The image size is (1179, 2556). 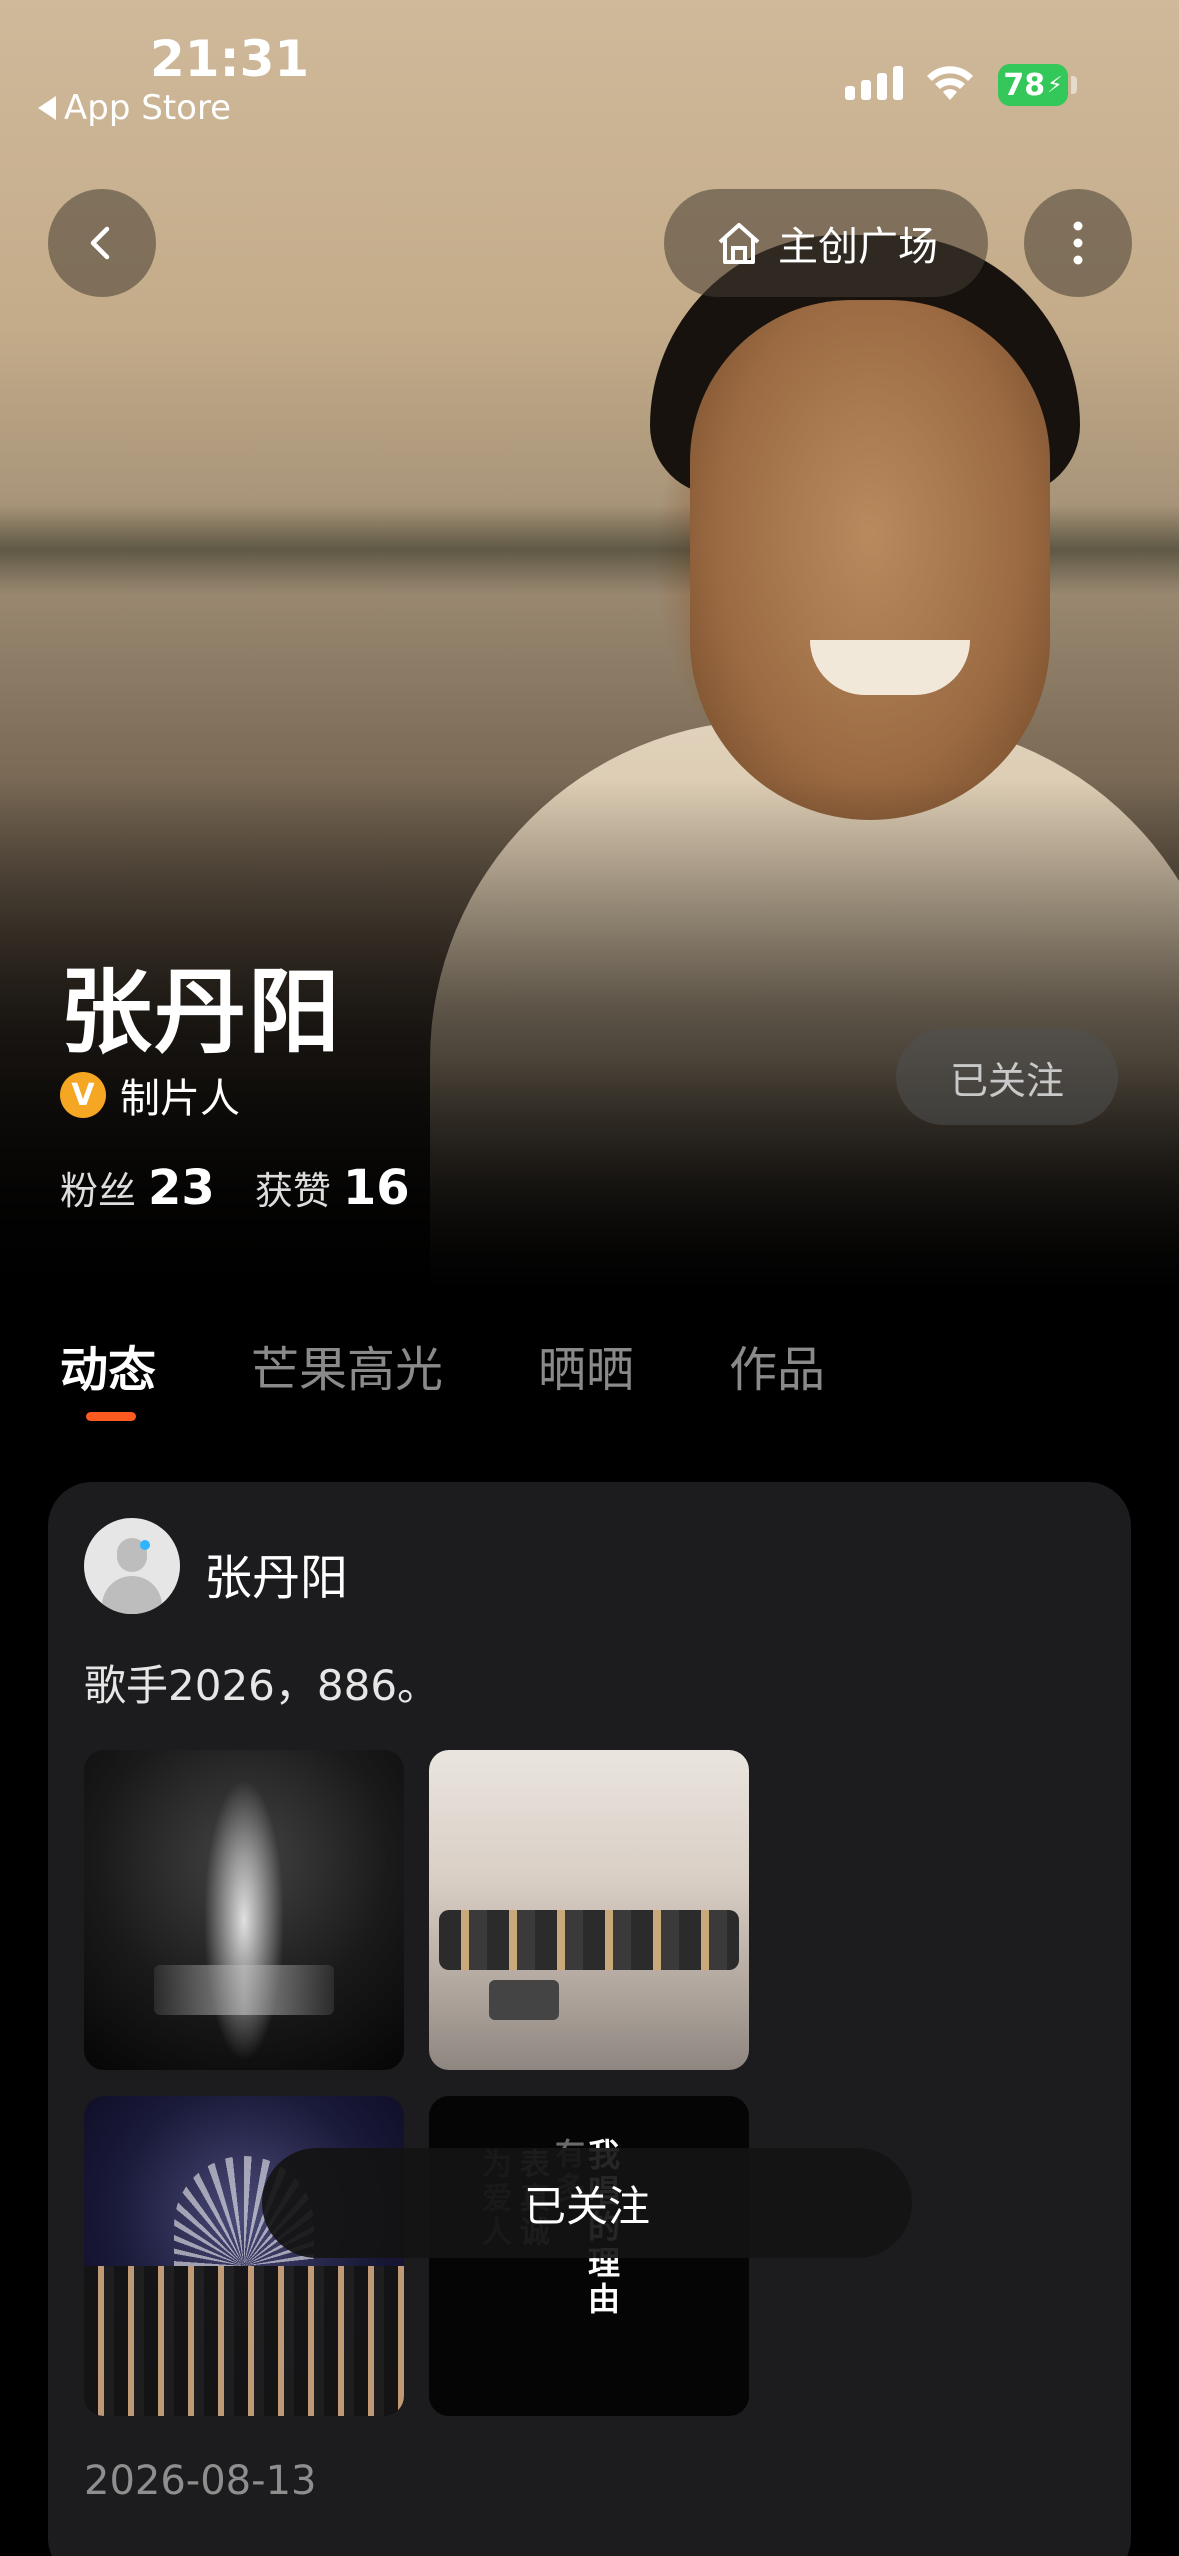 I want to click on creator-plaza-button: 主创广场, so click(x=826, y=243).